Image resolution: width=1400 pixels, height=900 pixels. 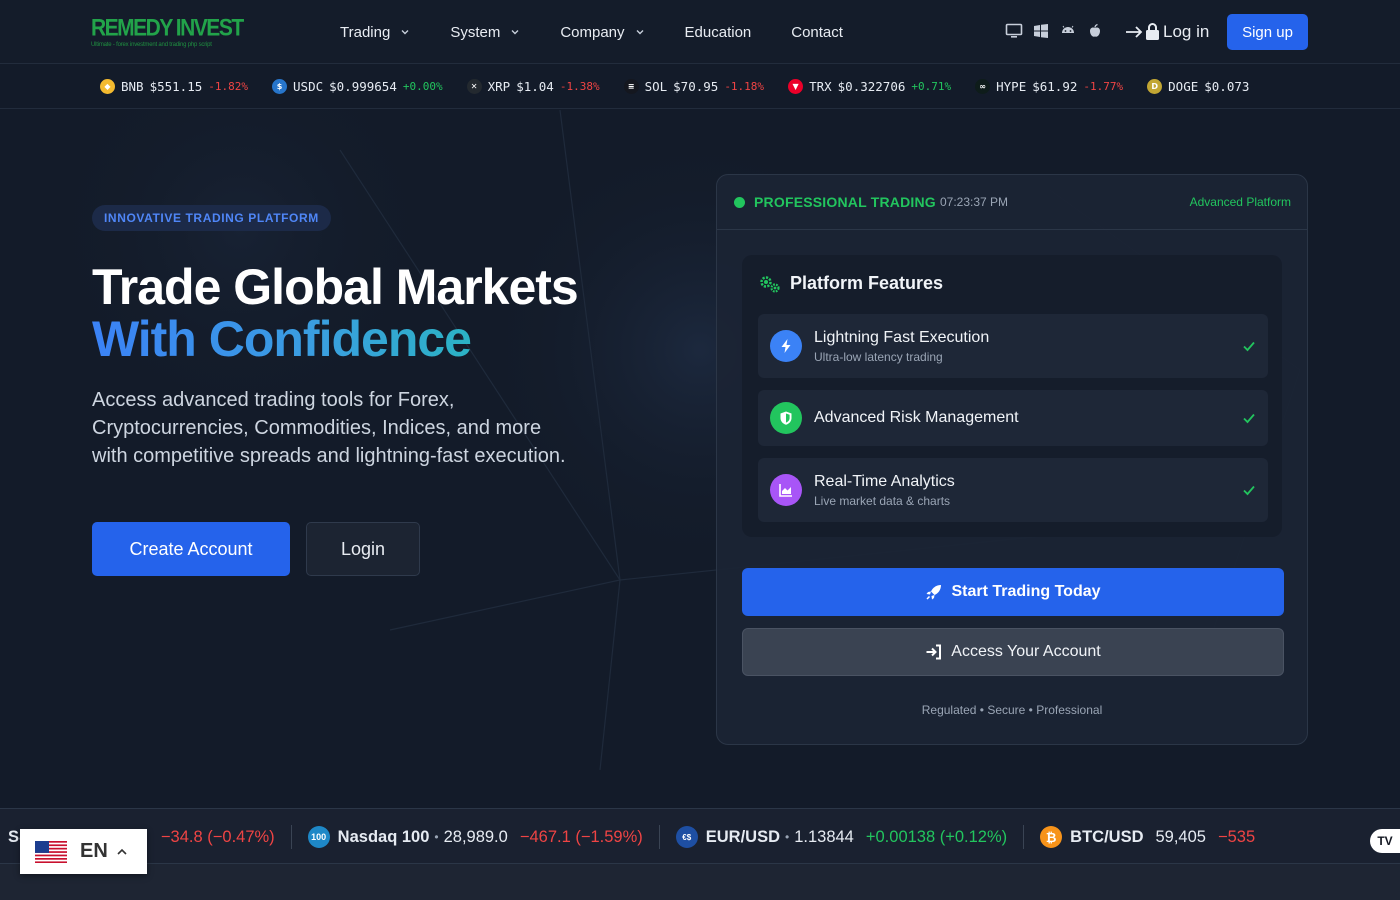 I want to click on ticker-symbol: BTC/USD, so click(x=1107, y=836).